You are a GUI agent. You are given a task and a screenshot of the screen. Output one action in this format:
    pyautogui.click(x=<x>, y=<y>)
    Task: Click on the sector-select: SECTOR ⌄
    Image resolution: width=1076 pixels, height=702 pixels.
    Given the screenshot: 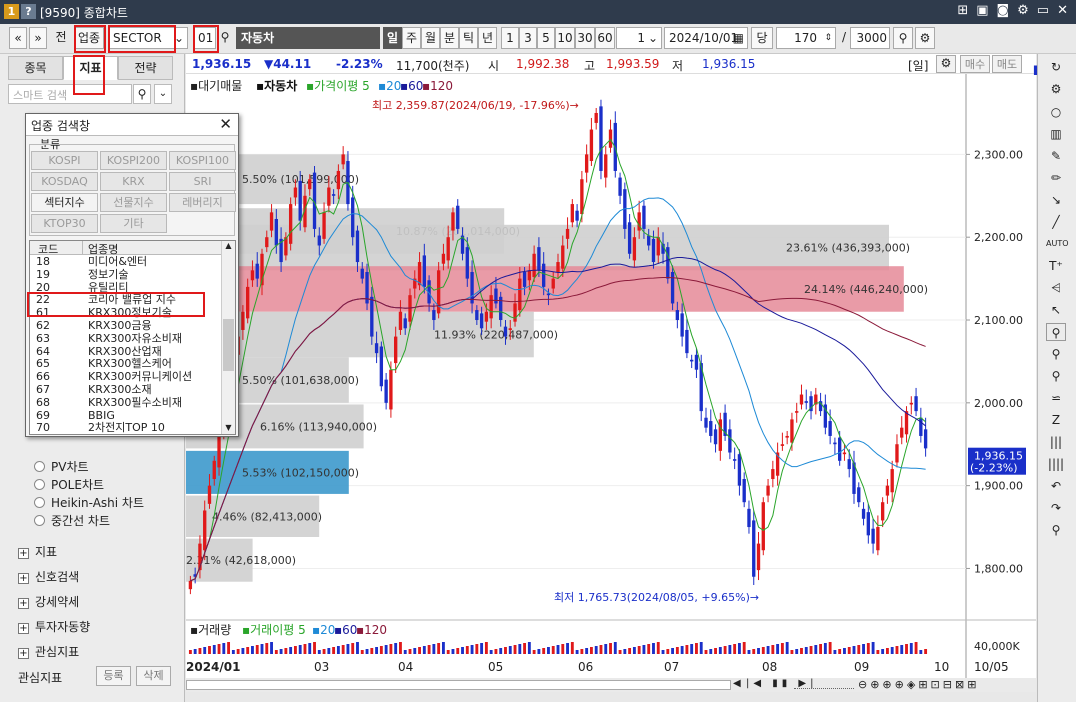 What is the action you would take?
    pyautogui.click(x=148, y=38)
    